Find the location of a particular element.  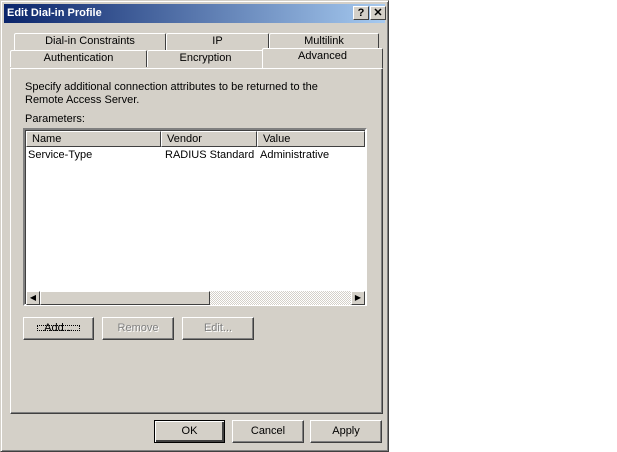

cell-name: Service-Type is located at coordinates (60, 155).